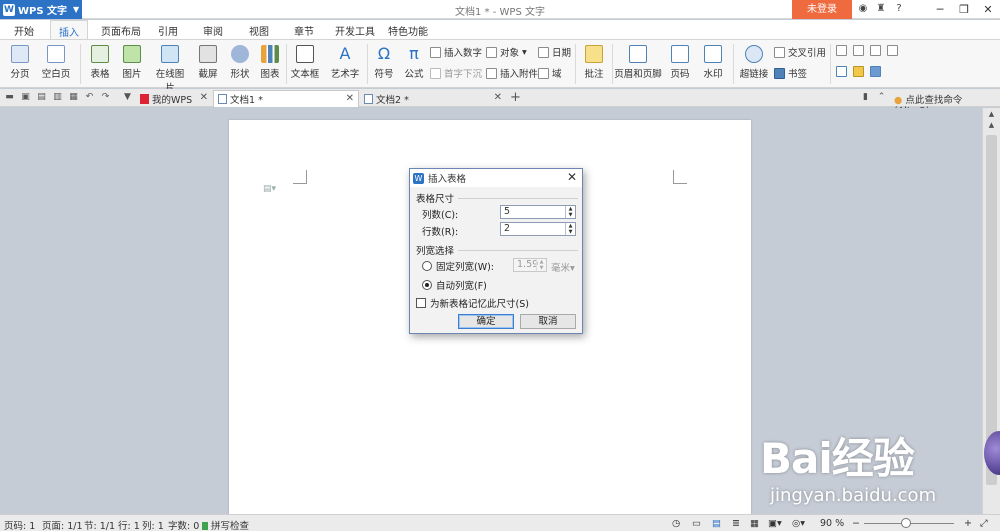  Describe the element at coordinates (858, 71) in the screenshot. I see `eraser-icon` at that location.